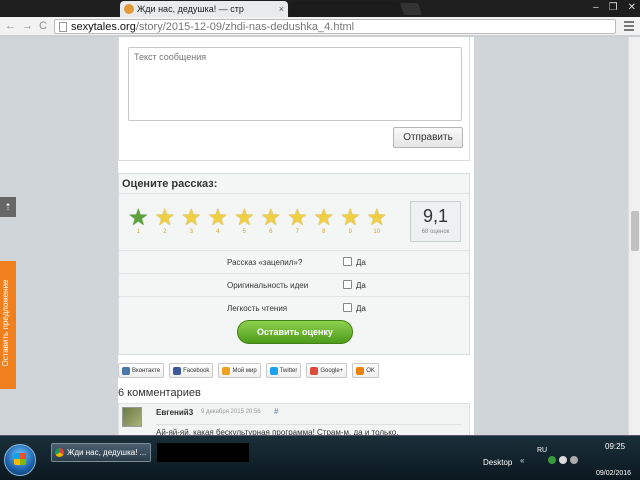 This screenshot has height=480, width=640. I want to click on rating-star: ★ 9, so click(350, 220).